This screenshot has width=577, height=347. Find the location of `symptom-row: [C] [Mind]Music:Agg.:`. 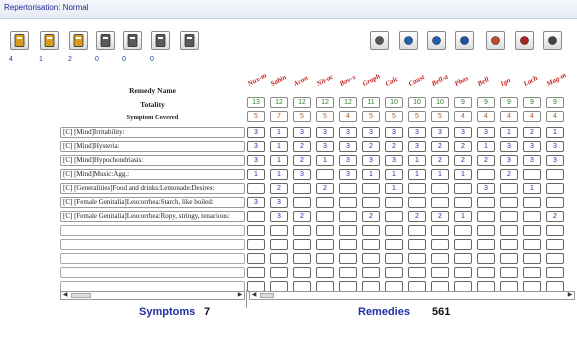

symptom-row: [C] [Mind]Music:Agg.: is located at coordinates (152, 174).